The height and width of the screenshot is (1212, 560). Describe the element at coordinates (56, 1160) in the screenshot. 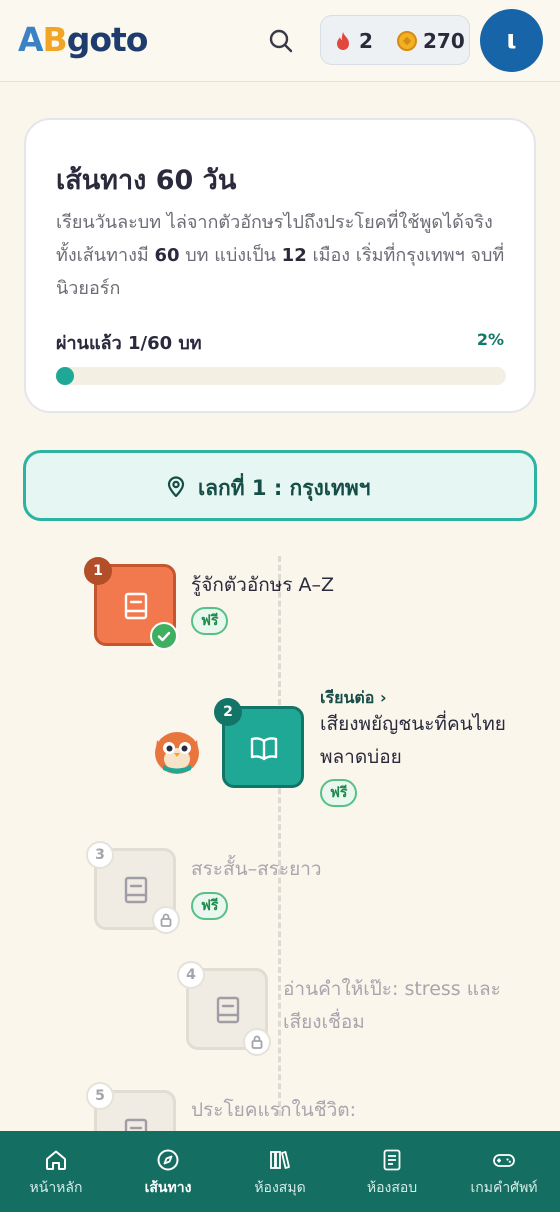

I see `home-icon` at that location.